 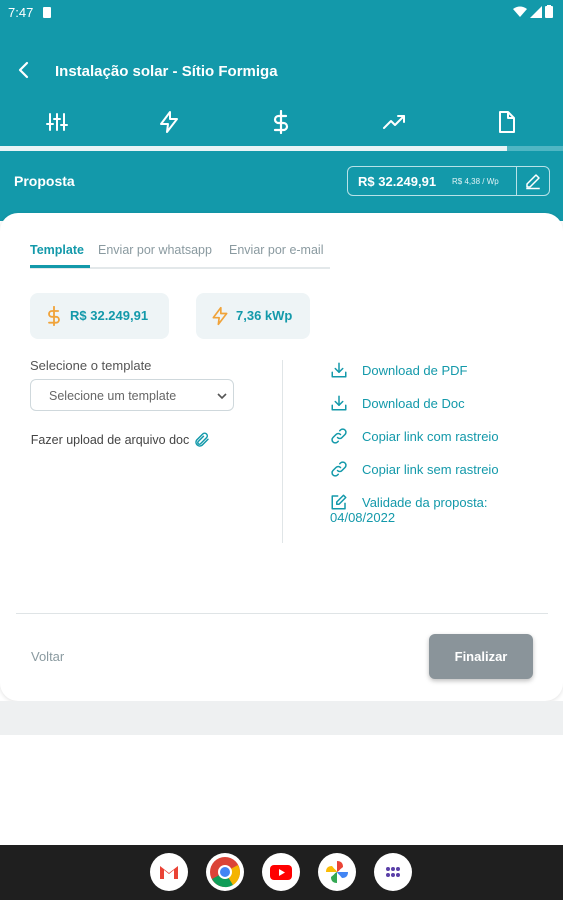 What do you see at coordinates (281, 13) in the screenshot?
I see `status-bar: 7:47` at bounding box center [281, 13].